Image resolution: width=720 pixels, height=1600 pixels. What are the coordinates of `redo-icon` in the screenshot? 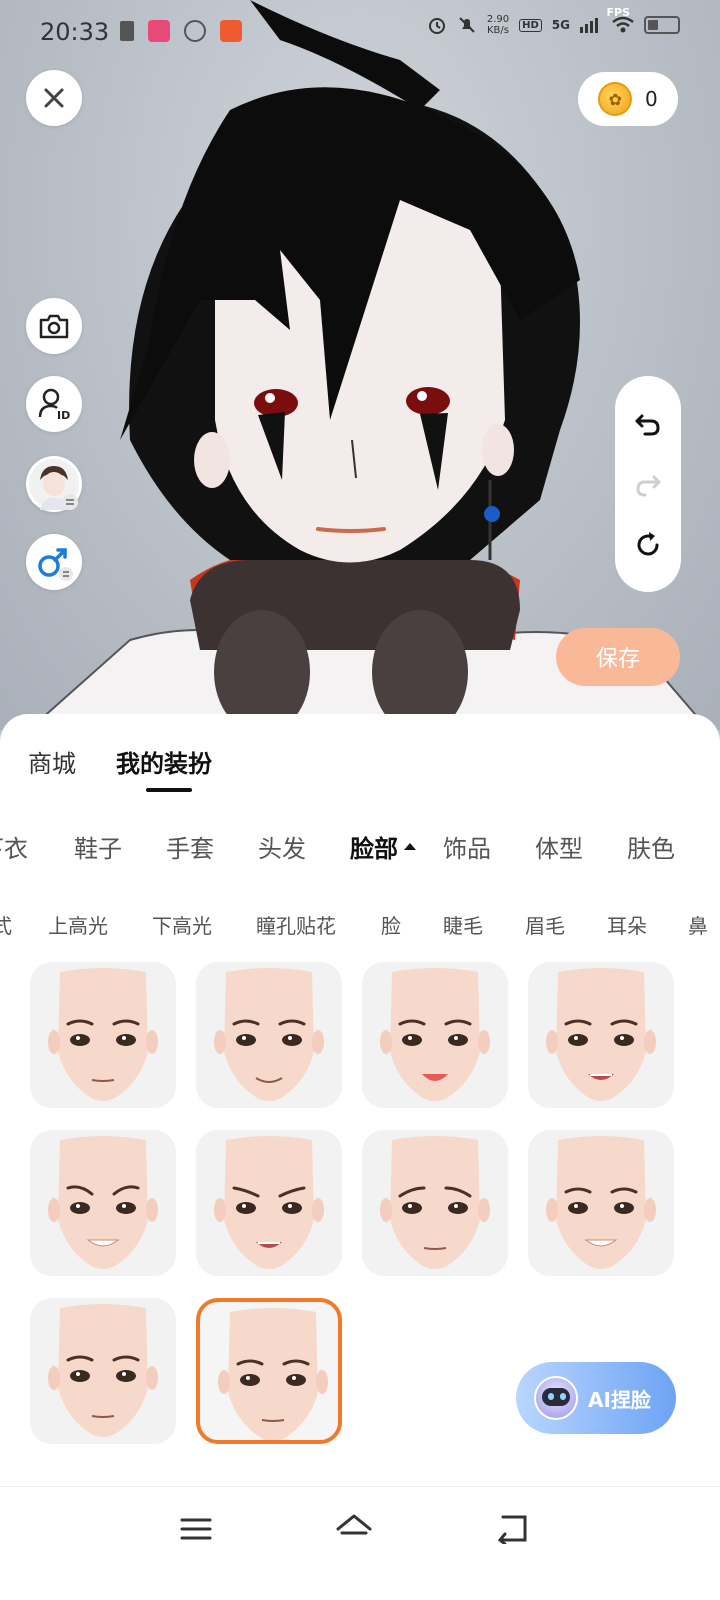 It's located at (648, 484).